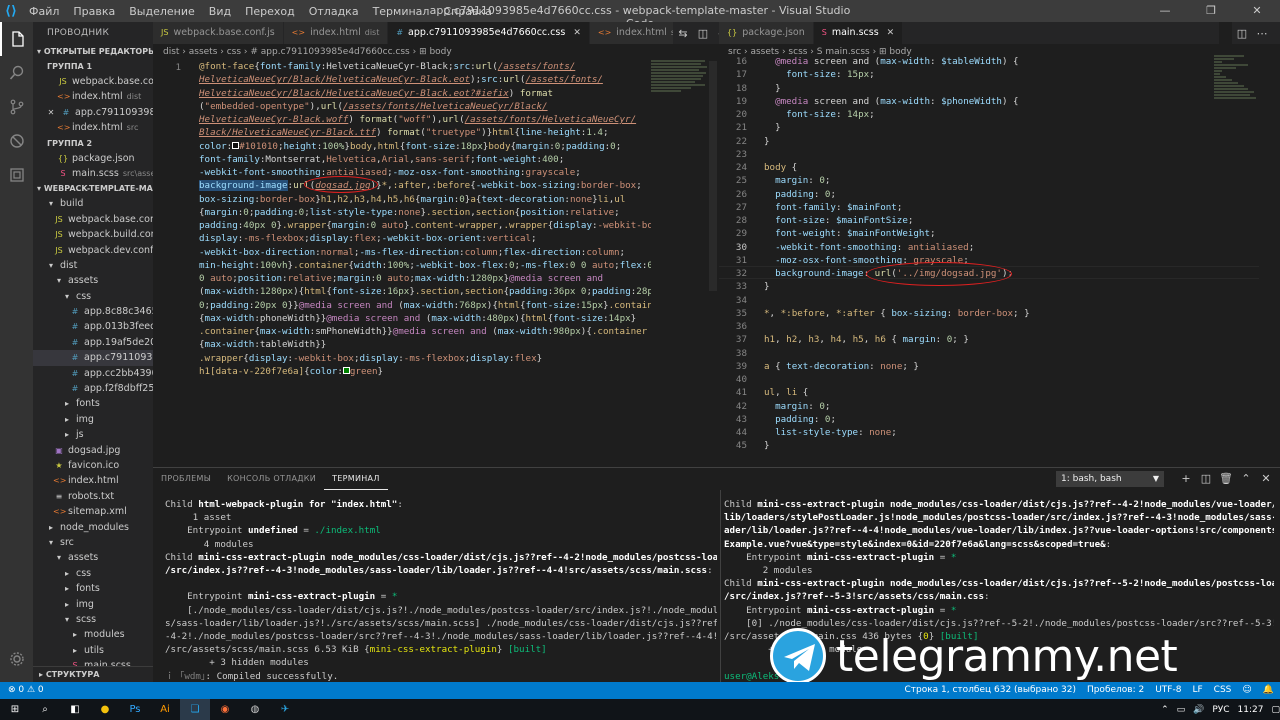  Describe the element at coordinates (1223, 690) in the screenshot. I see `status-item: CSS` at that location.